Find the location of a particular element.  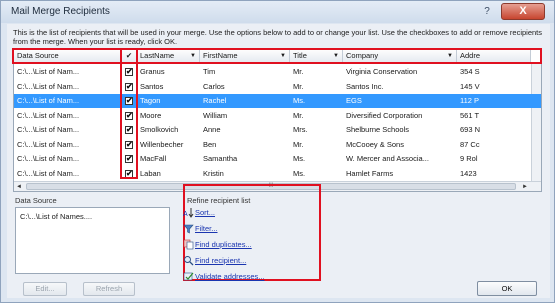

table-cell-first: Ben is located at coordinates (210, 144).